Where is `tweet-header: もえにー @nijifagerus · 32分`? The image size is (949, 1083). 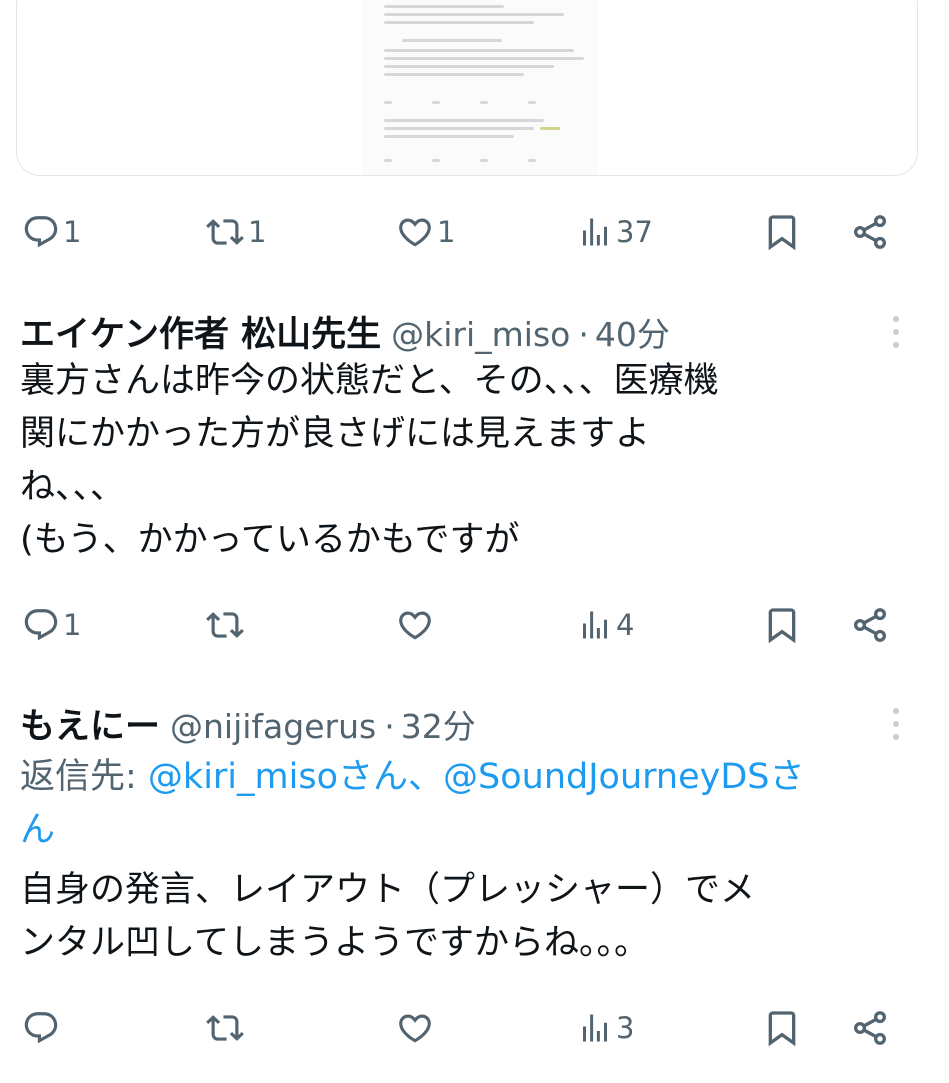 tweet-header: もえにー @nijifagerus · 32分 is located at coordinates (248, 723).